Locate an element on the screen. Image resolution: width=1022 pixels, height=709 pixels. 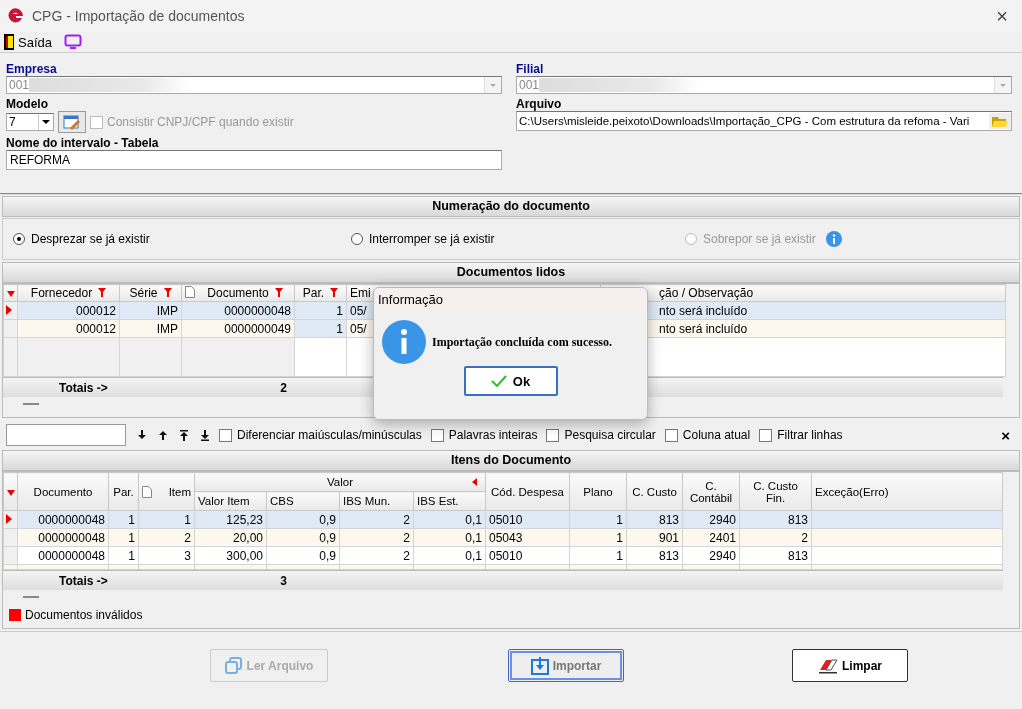
app-logo-icon is located at coordinates (16, 16).